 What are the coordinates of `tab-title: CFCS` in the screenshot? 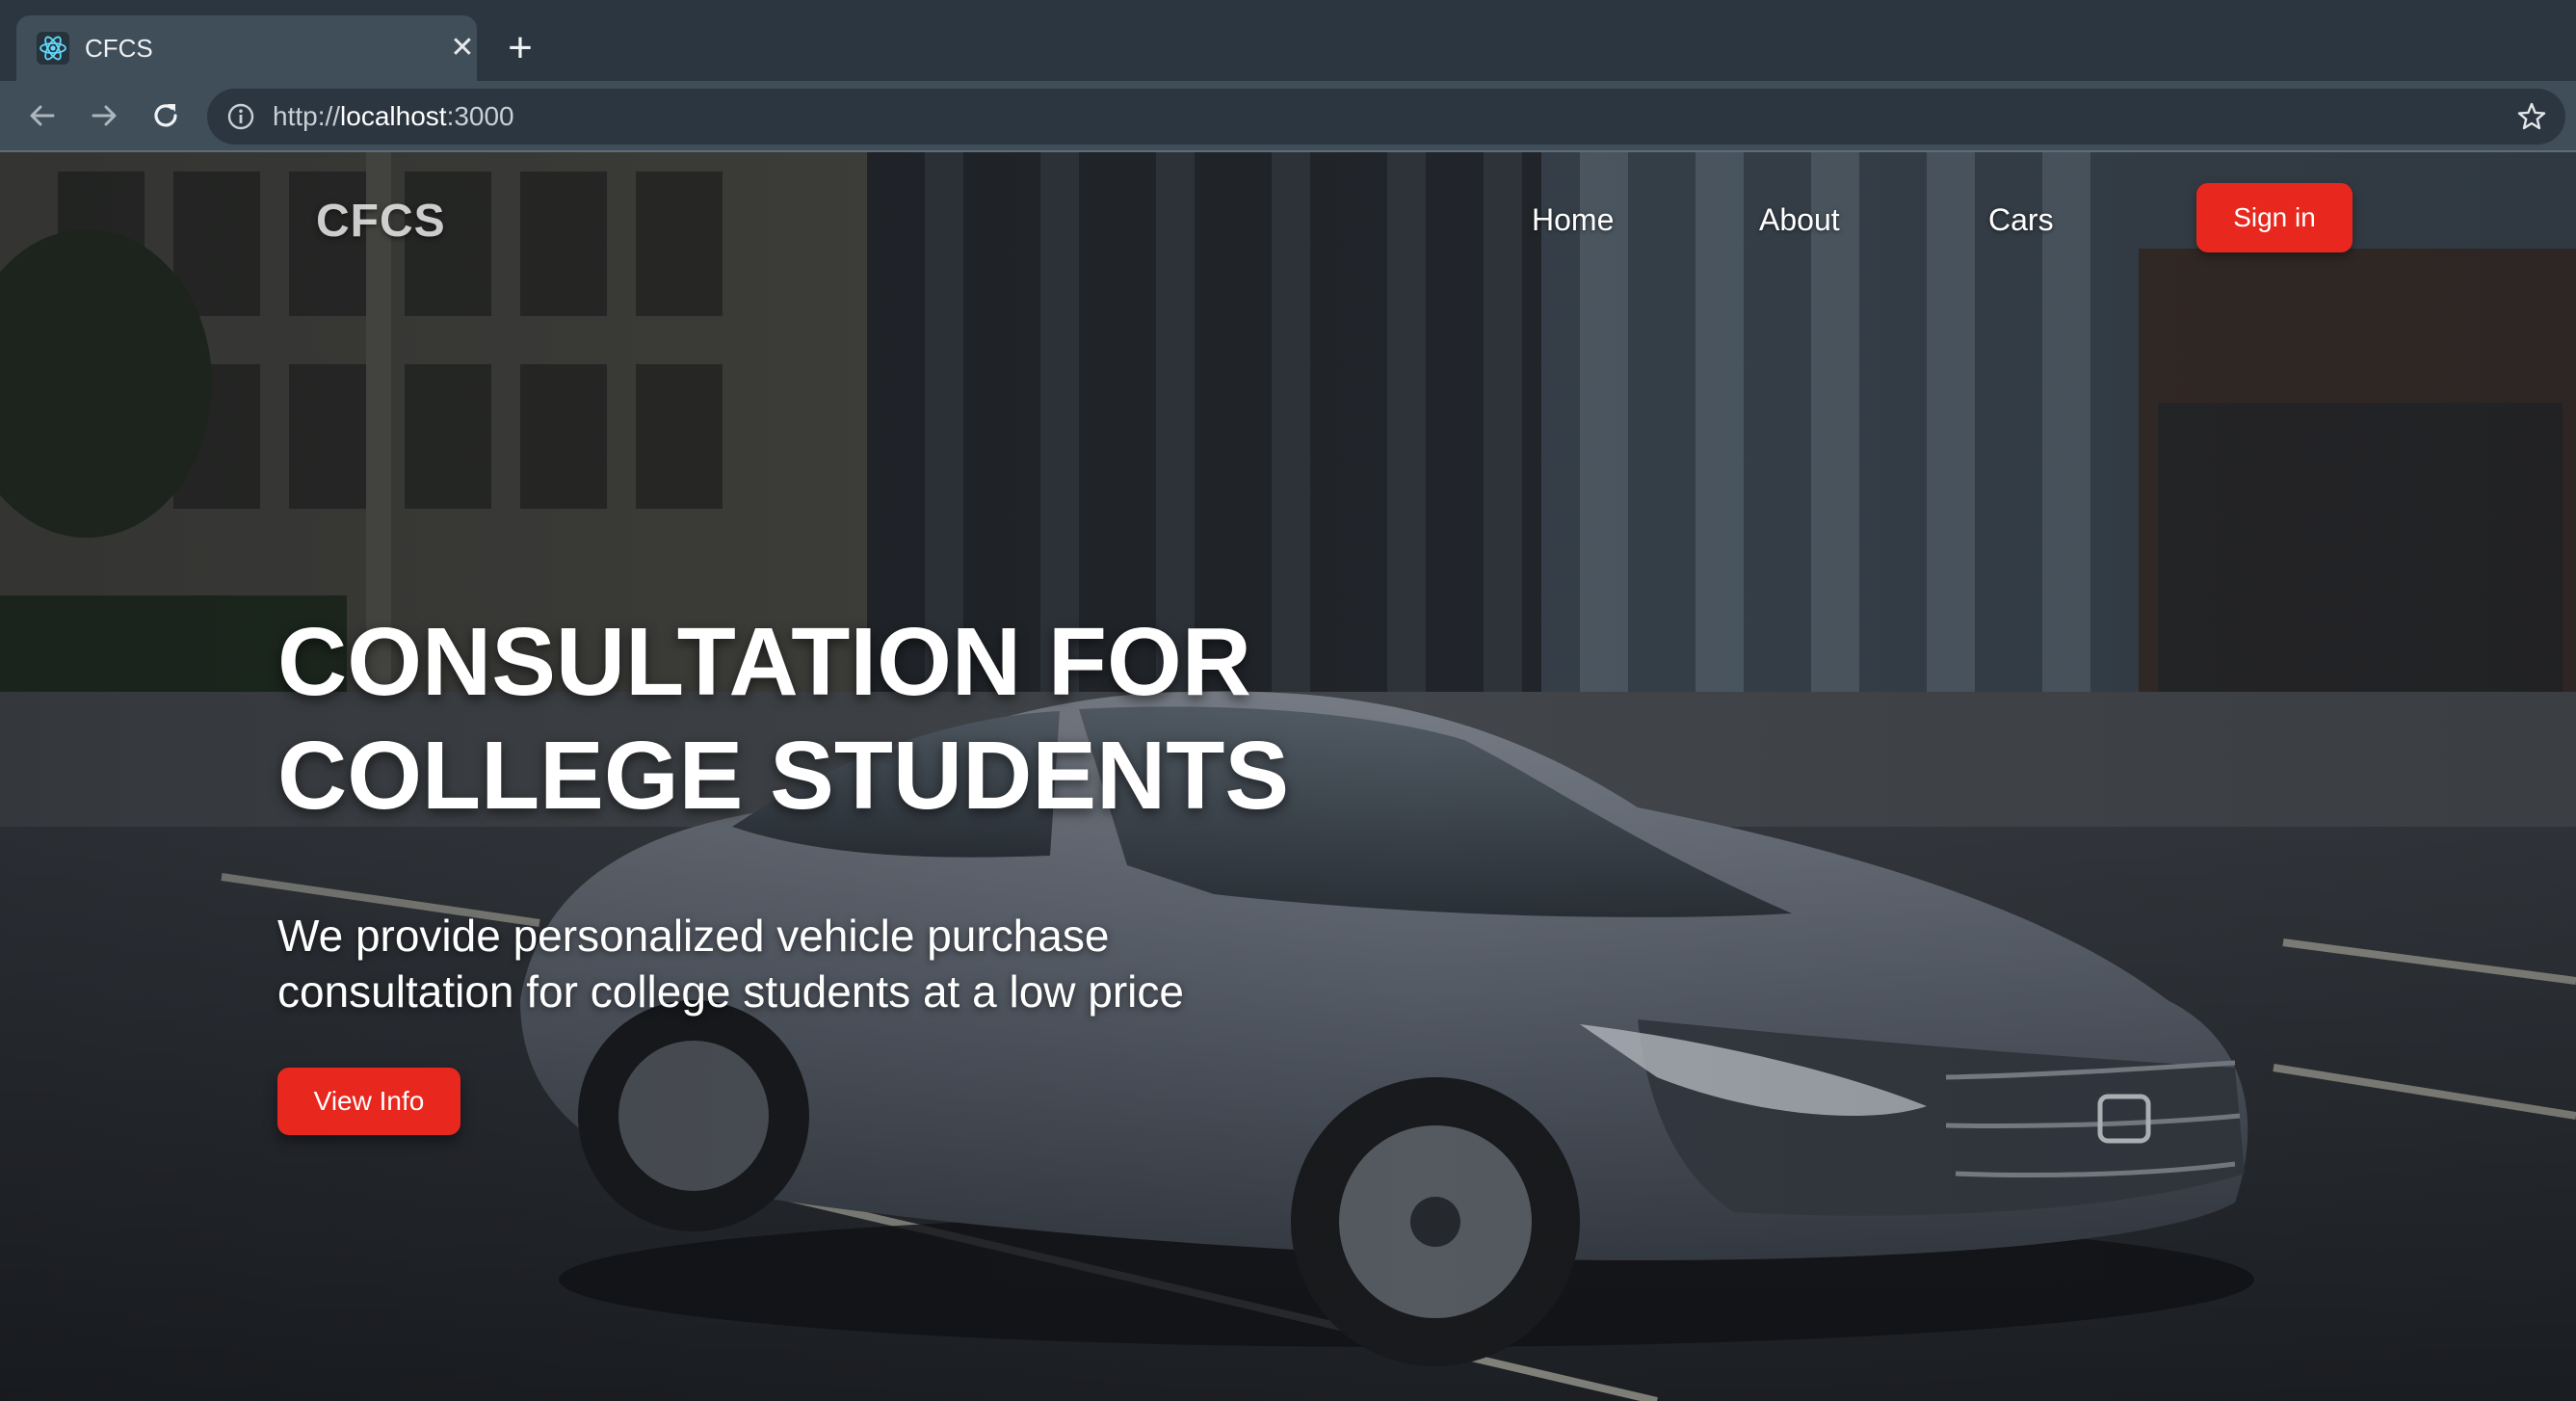 It's located at (119, 48).